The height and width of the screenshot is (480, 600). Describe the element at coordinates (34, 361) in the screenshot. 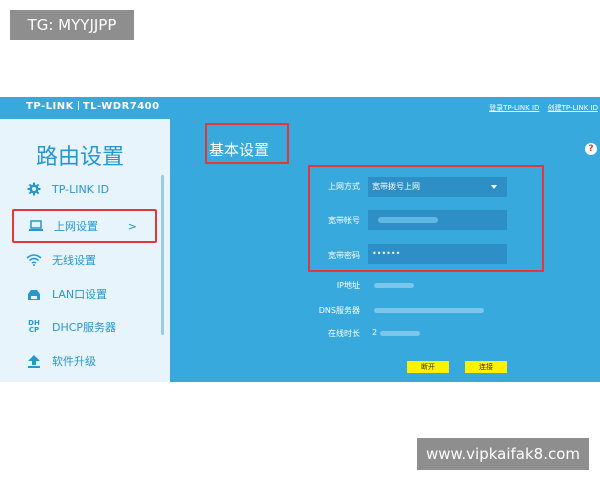

I see `upload-icon` at that location.